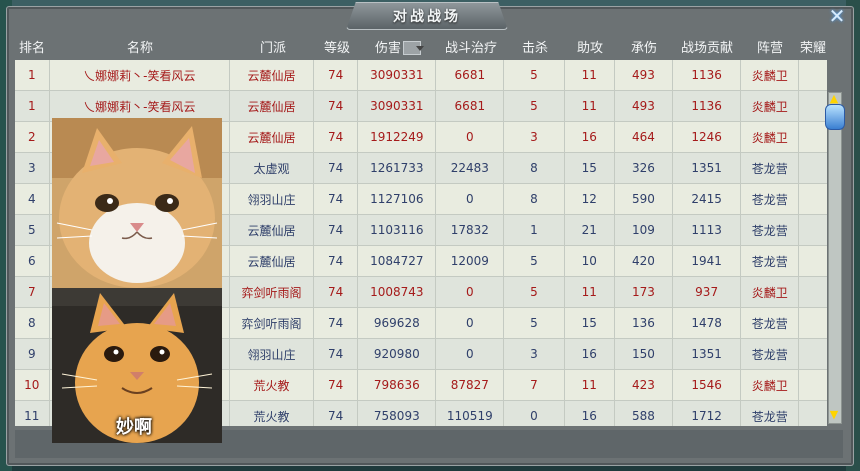 Image resolution: width=860 pixels, height=471 pixels. Describe the element at coordinates (470, 261) in the screenshot. I see `cell-heal: 12009` at that location.